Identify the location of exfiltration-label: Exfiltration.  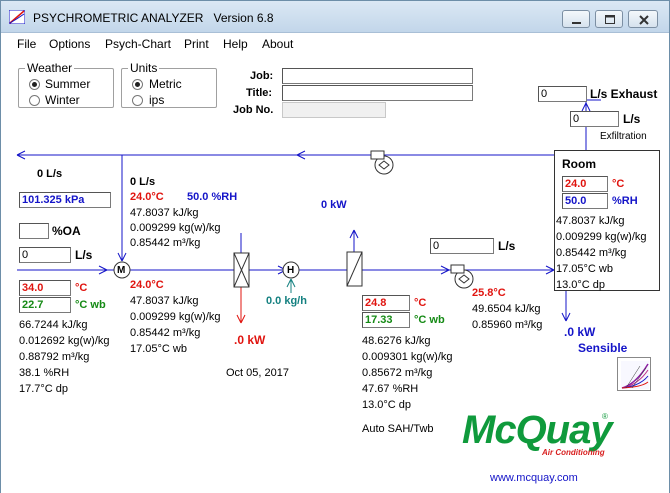
(623, 136).